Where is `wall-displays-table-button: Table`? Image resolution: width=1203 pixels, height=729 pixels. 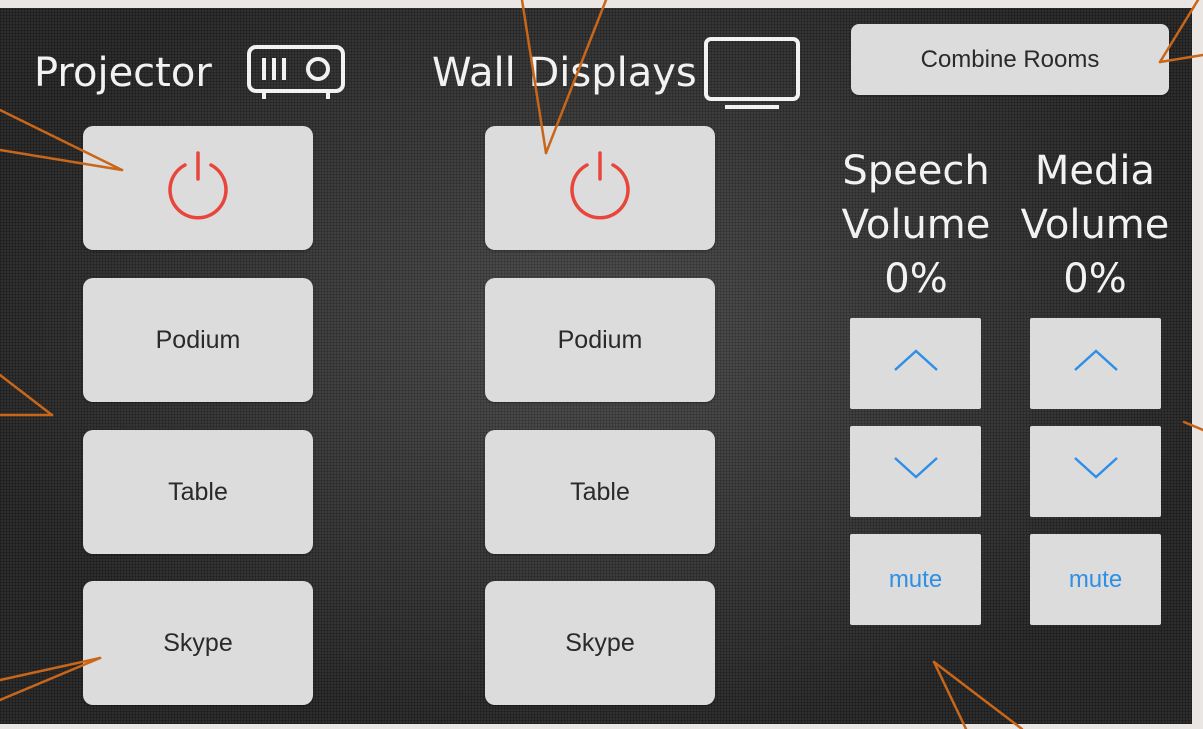 wall-displays-table-button: Table is located at coordinates (600, 492).